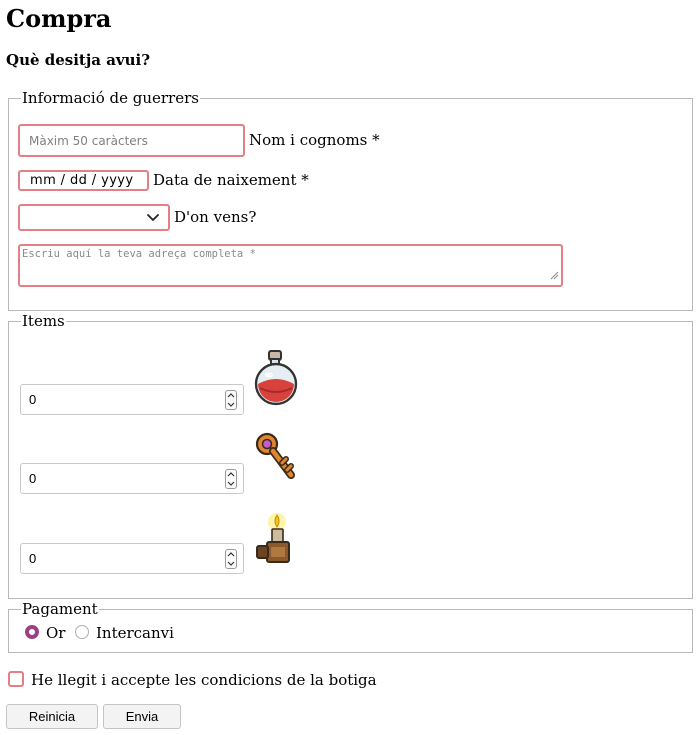 This screenshot has width=700, height=735. What do you see at coordinates (314, 140) in the screenshot?
I see `name-label: Nom i cognoms *` at bounding box center [314, 140].